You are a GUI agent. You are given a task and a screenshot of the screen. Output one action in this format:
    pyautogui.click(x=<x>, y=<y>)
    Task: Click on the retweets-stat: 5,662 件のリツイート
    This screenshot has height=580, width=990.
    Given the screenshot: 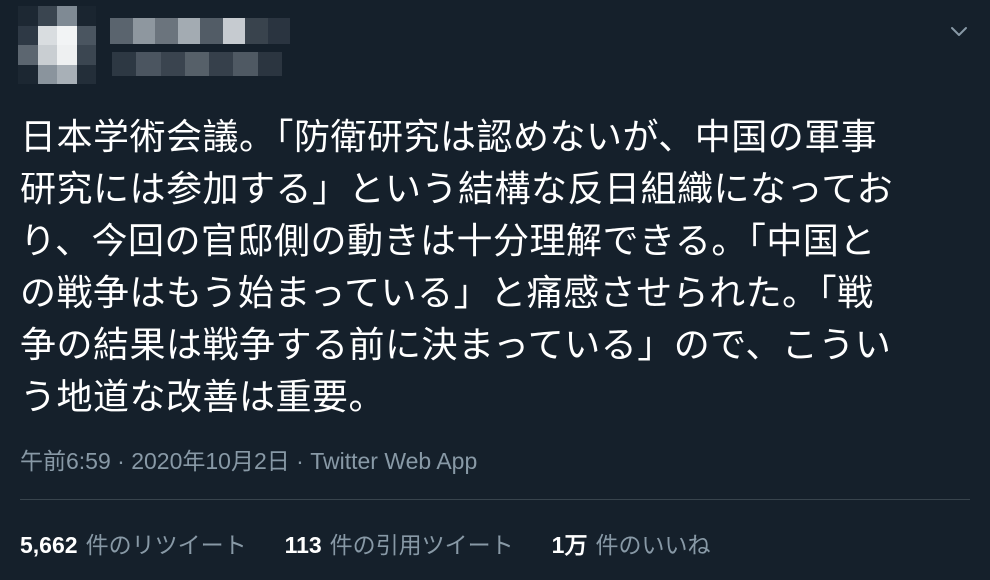 What is the action you would take?
    pyautogui.click(x=133, y=543)
    